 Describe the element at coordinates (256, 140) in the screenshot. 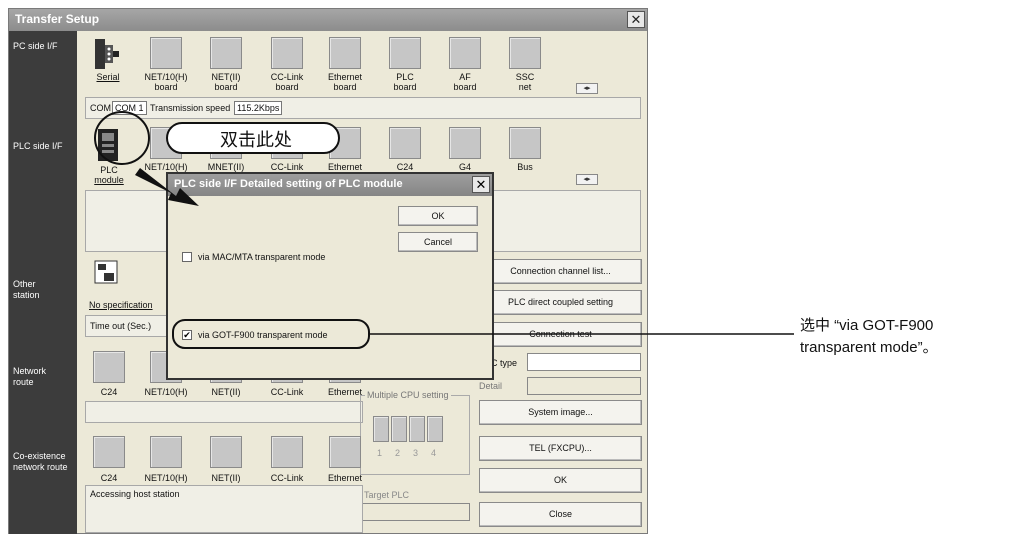

I see `double-click-annotation: 双击此处` at that location.